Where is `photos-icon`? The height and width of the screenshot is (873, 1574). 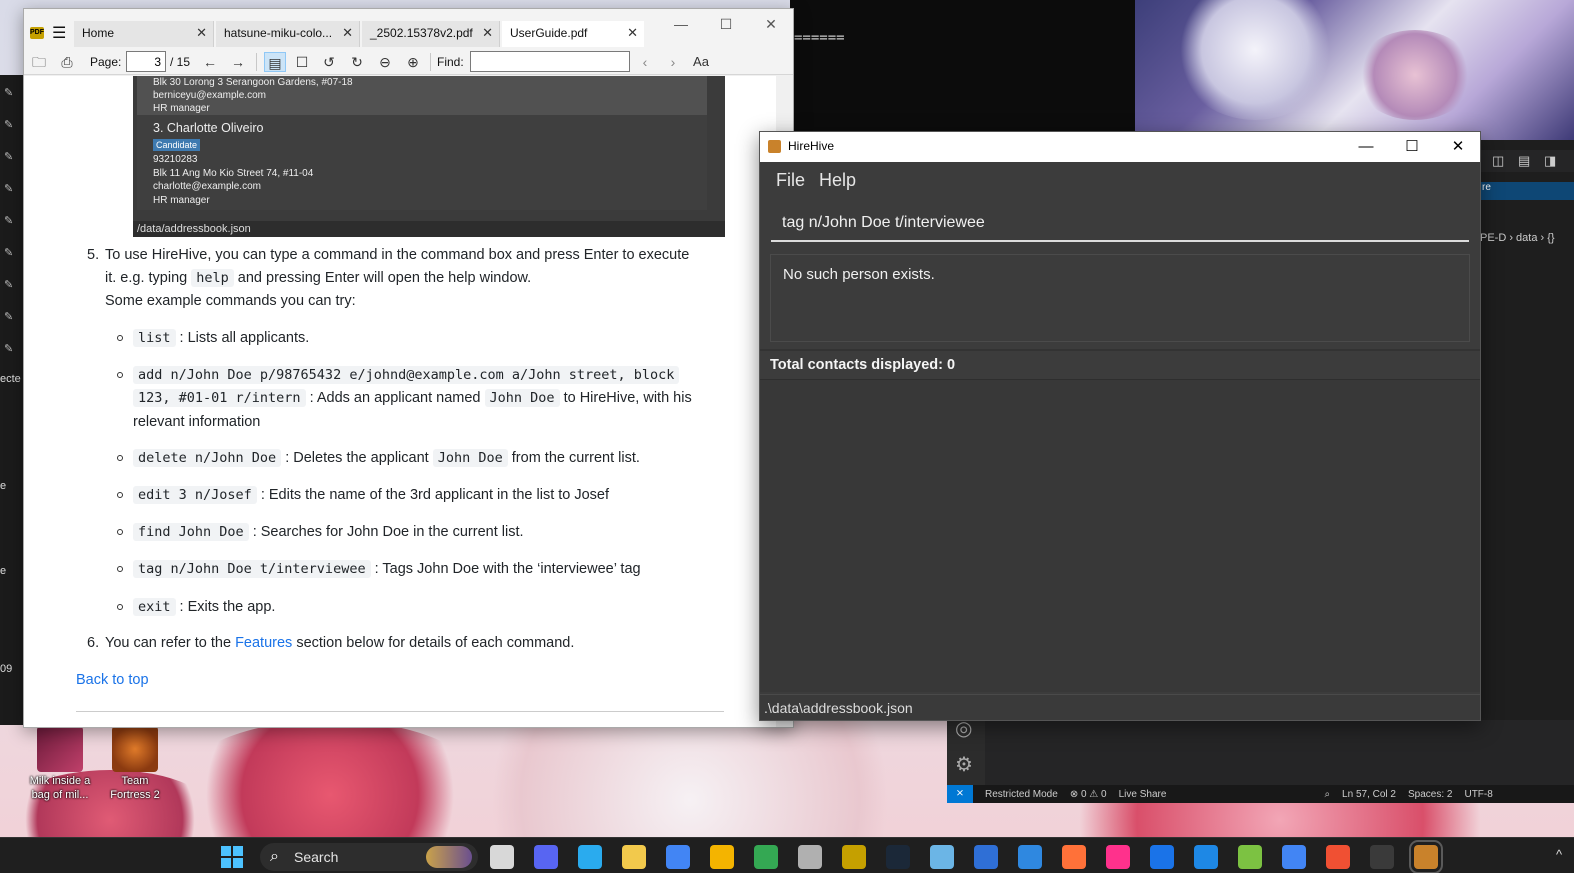
photos-icon is located at coordinates (502, 857).